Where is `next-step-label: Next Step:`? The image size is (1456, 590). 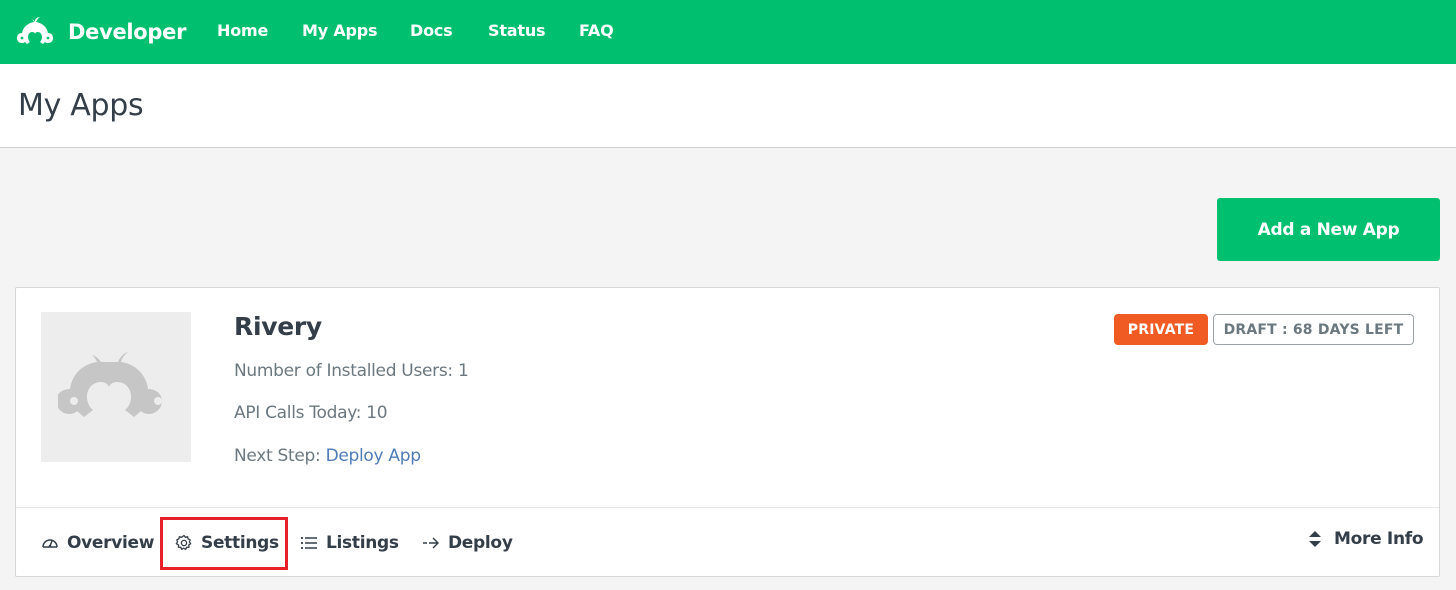
next-step-label: Next Step: is located at coordinates (277, 456).